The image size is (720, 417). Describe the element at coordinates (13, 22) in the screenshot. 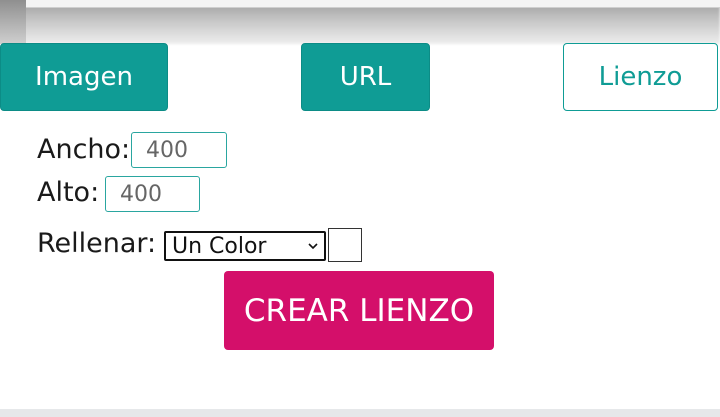

I see `header-edge` at that location.